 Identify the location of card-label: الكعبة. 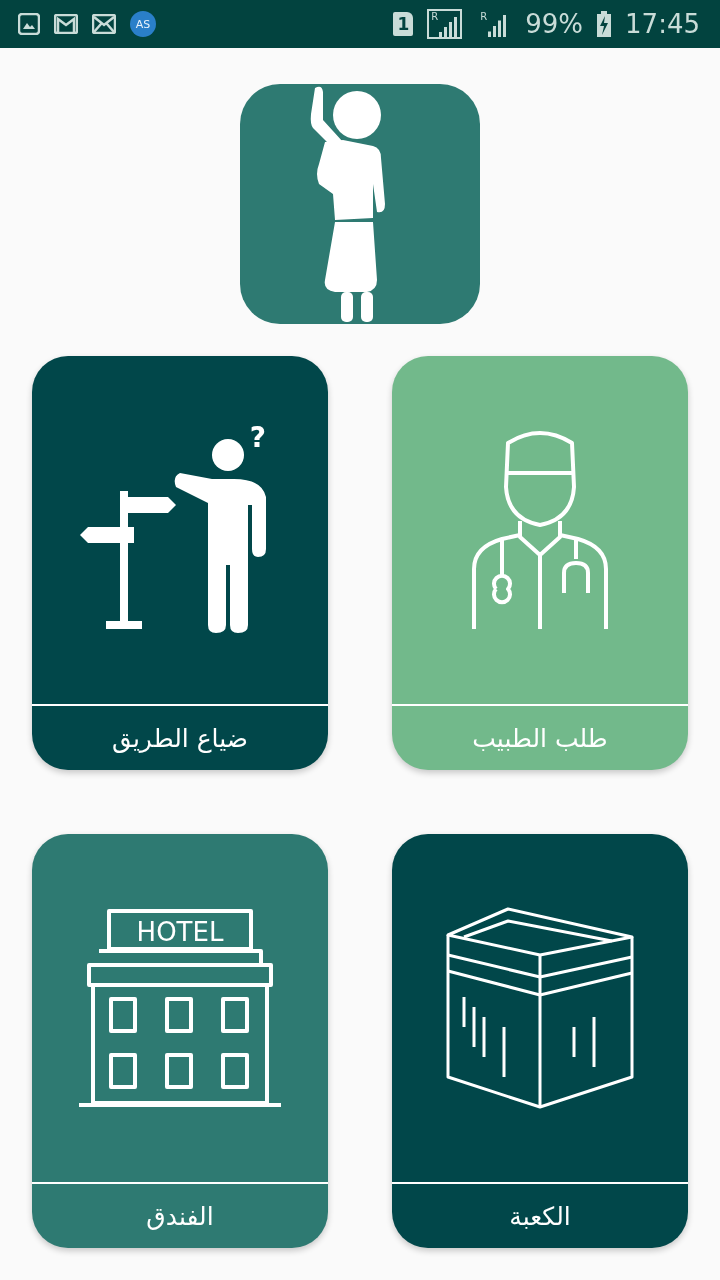
(540, 1216).